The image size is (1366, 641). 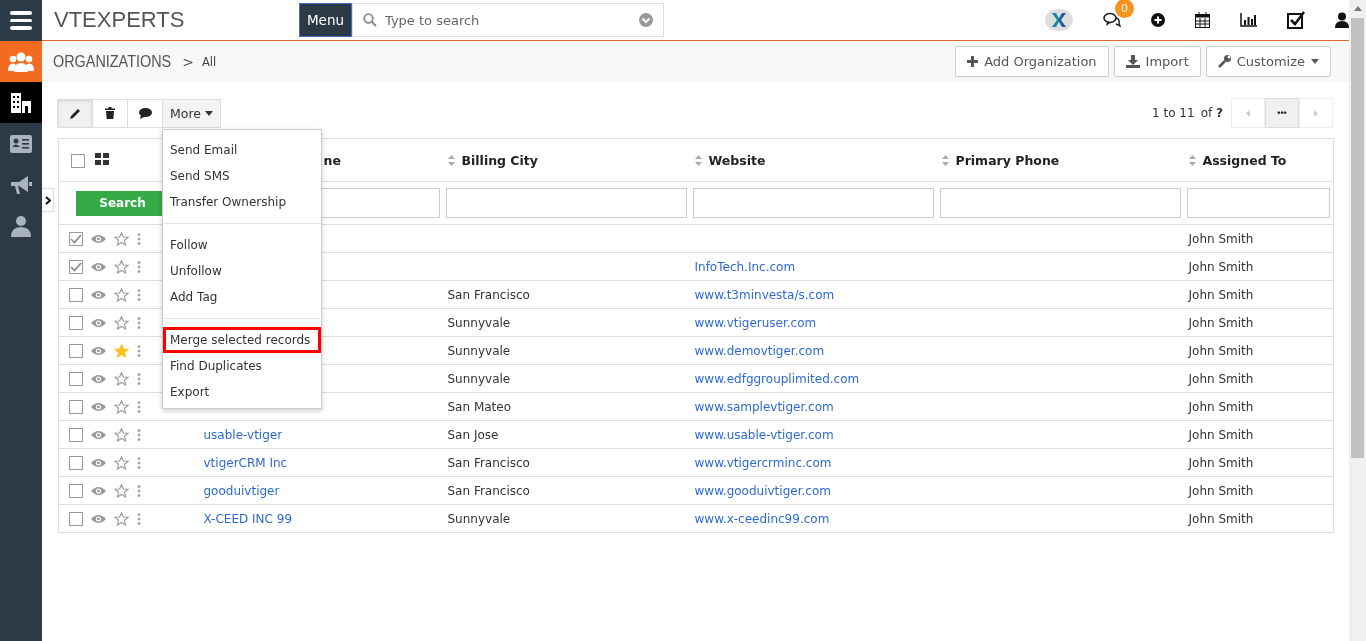 What do you see at coordinates (1211, 113) in the screenshot?
I see `pagination-total: of ?` at bounding box center [1211, 113].